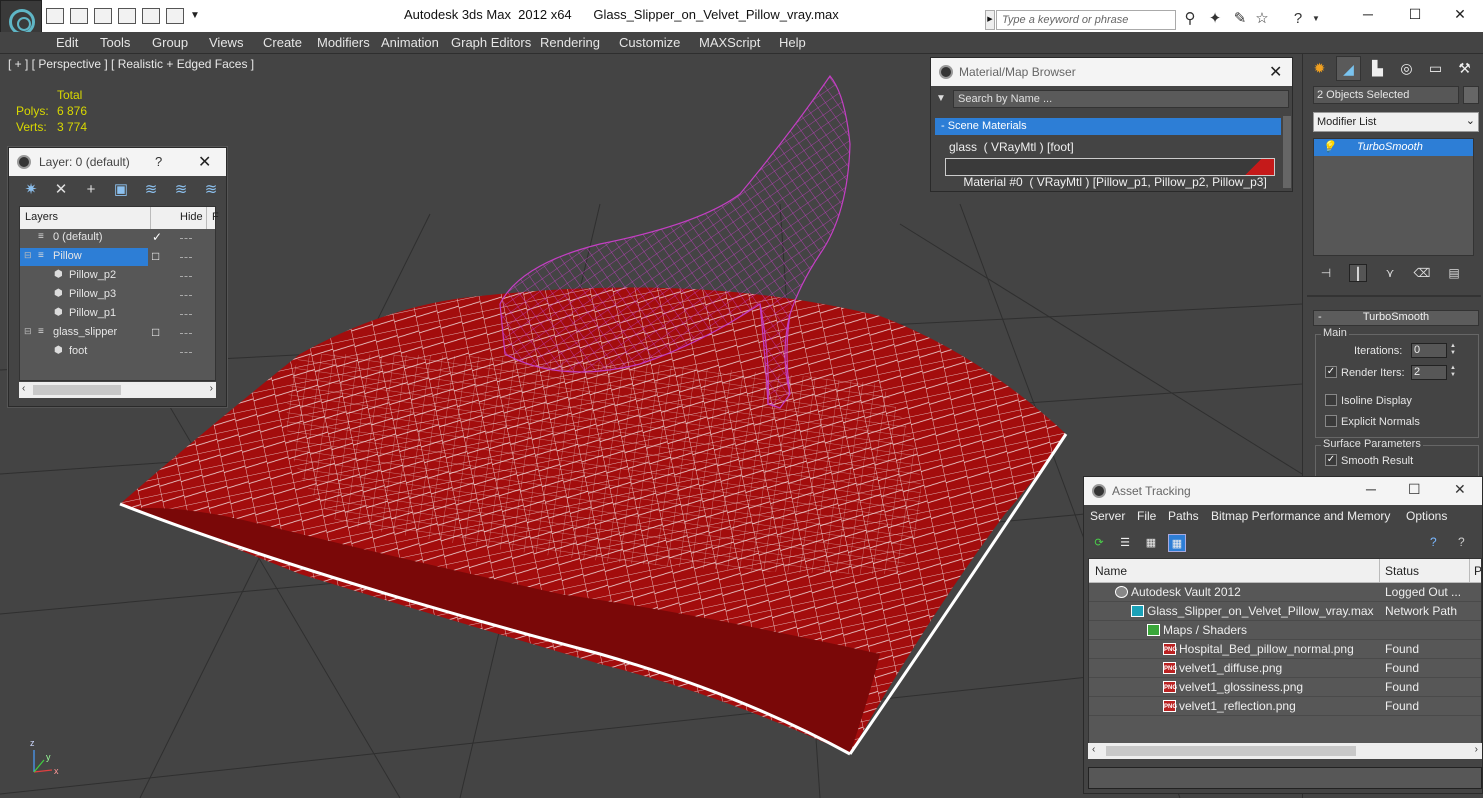  I want to click on scene-materials-group: - Scene Materials, so click(1108, 126).